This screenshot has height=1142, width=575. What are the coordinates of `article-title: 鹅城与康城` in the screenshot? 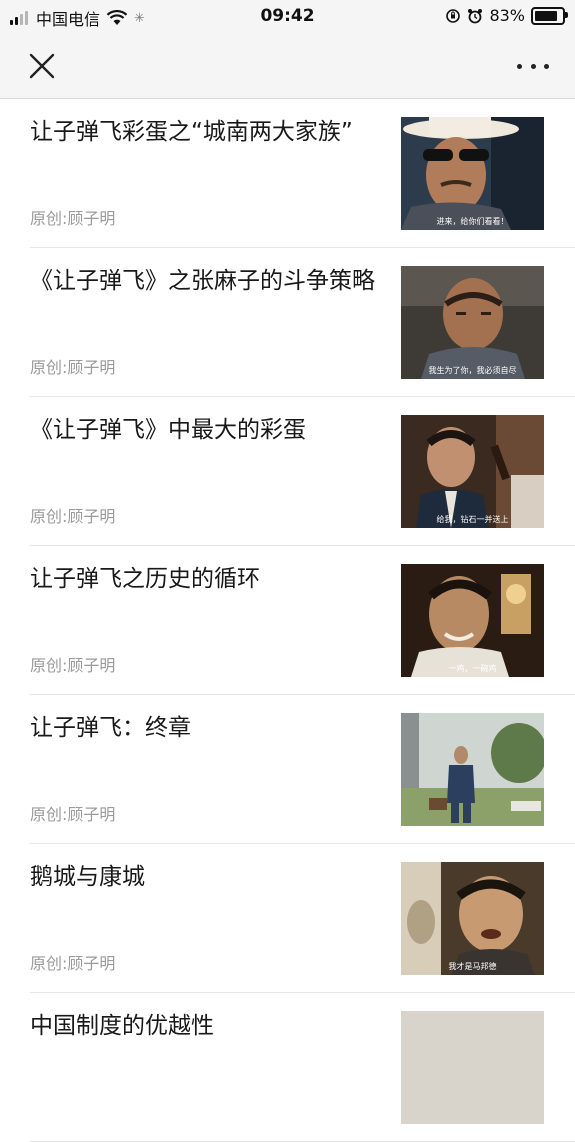 It's located at (87, 877).